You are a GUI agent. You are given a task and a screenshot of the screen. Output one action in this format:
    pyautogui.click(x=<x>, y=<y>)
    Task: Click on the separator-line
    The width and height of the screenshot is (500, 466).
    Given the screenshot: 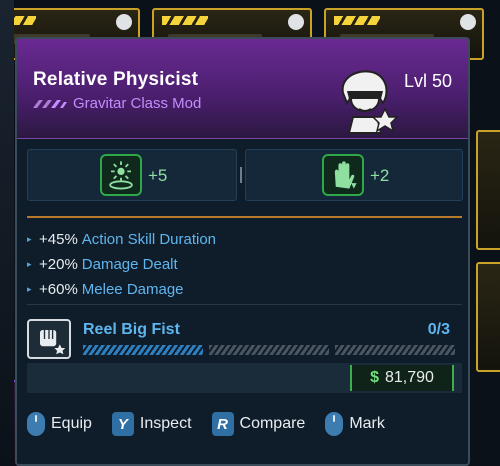 What is the action you would take?
    pyautogui.click(x=244, y=217)
    